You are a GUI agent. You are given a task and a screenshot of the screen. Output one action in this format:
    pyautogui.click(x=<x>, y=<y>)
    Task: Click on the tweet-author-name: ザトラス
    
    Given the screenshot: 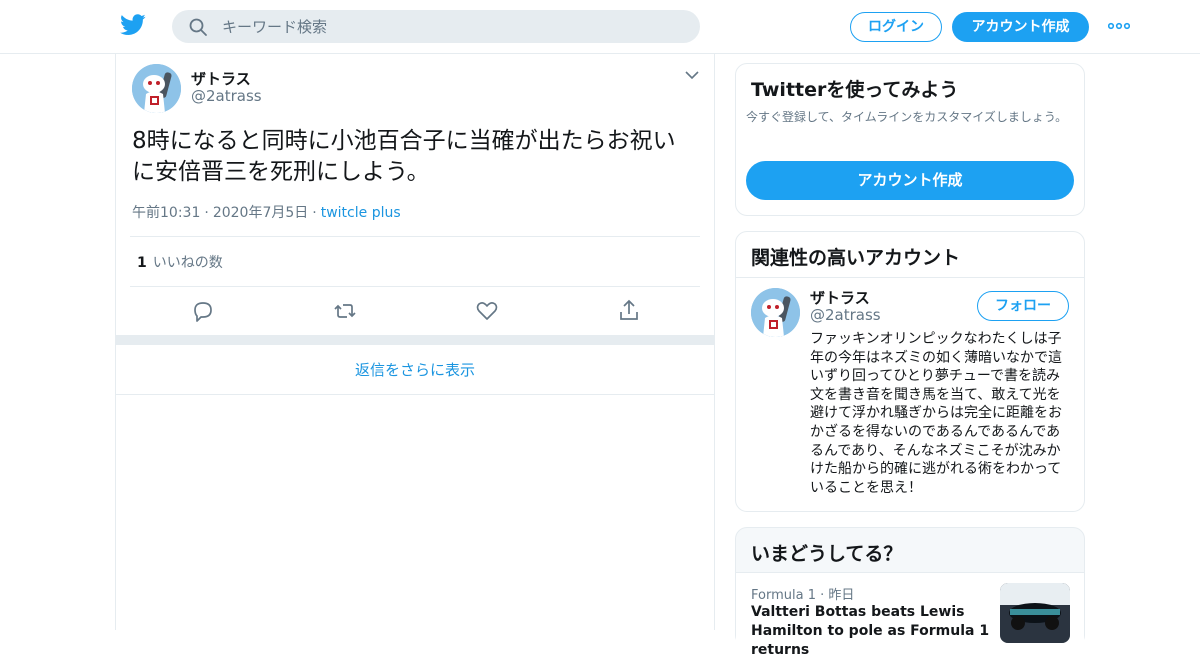 What is the action you would take?
    pyautogui.click(x=221, y=78)
    